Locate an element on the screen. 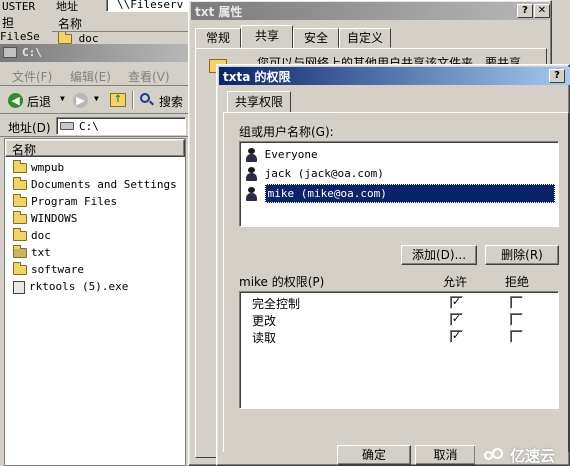 This screenshot has height=466, width=570. deny-header: 拒绝 is located at coordinates (517, 282).